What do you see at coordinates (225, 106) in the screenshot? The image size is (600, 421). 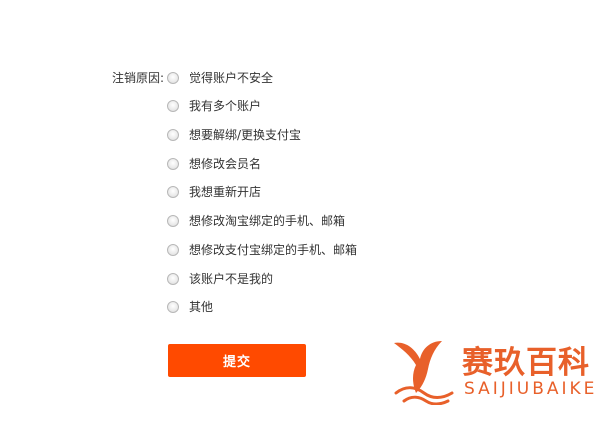 I see `option-label: 我有多个账户` at bounding box center [225, 106].